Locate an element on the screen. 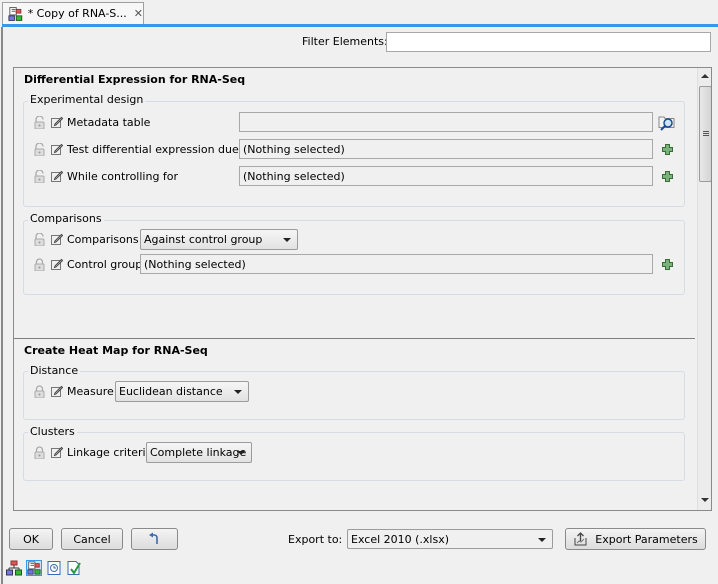  scrollbar-thumb is located at coordinates (705, 134).